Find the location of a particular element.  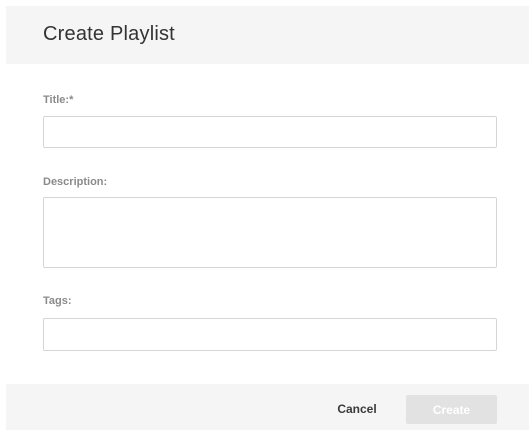

title-label: Title:* is located at coordinates (58, 100).